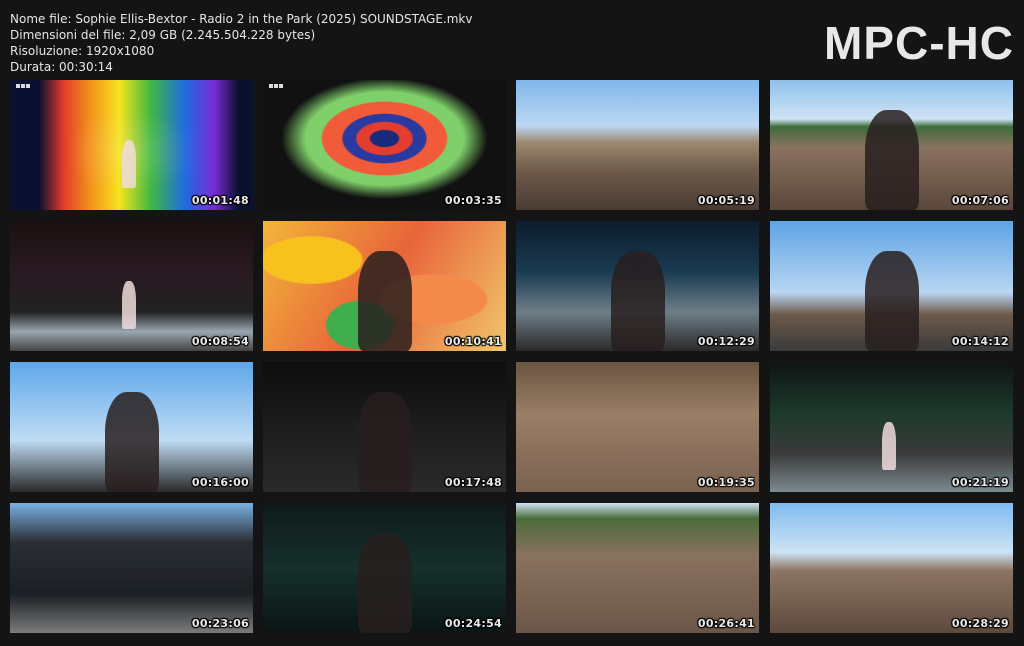 This screenshot has height=646, width=1024. I want to click on video-thumbnail: 00:03:35, so click(384, 145).